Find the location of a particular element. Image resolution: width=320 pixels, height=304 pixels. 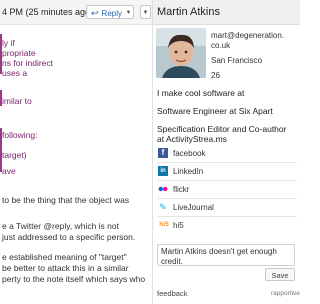

message-line: ave is located at coordinates (9, 171).